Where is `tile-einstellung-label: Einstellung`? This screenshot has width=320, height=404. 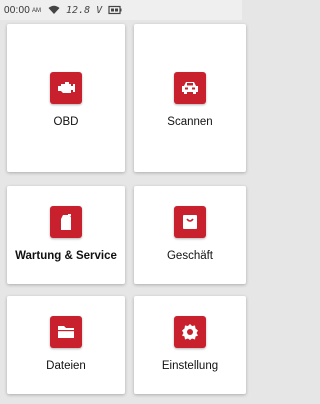 tile-einstellung-label: Einstellung is located at coordinates (190, 366).